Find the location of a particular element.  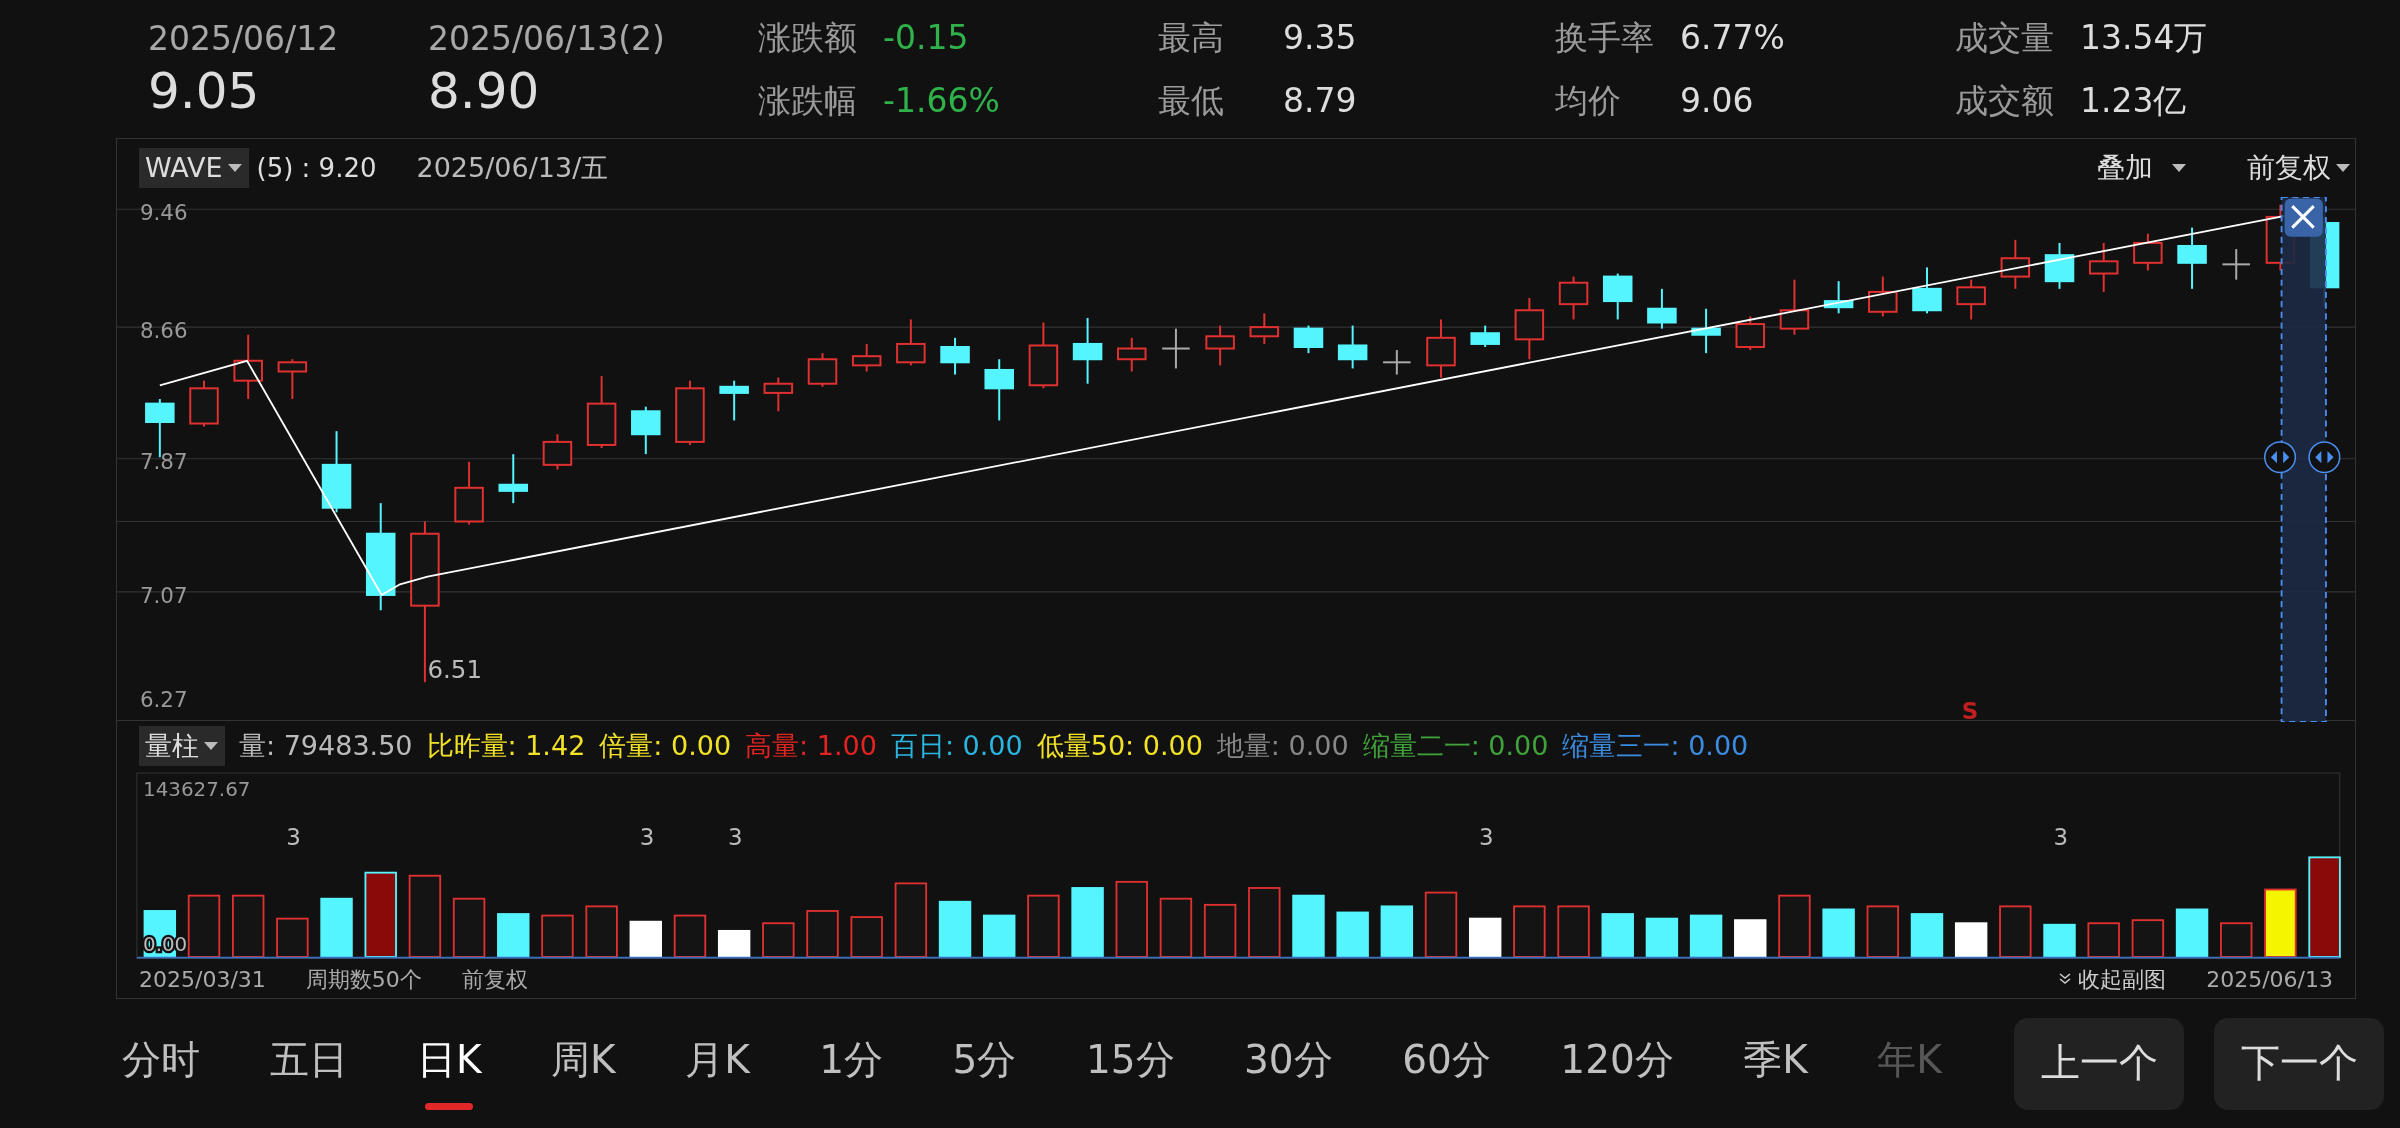

indicator-reading: (5) : 9.20 is located at coordinates (316, 168).